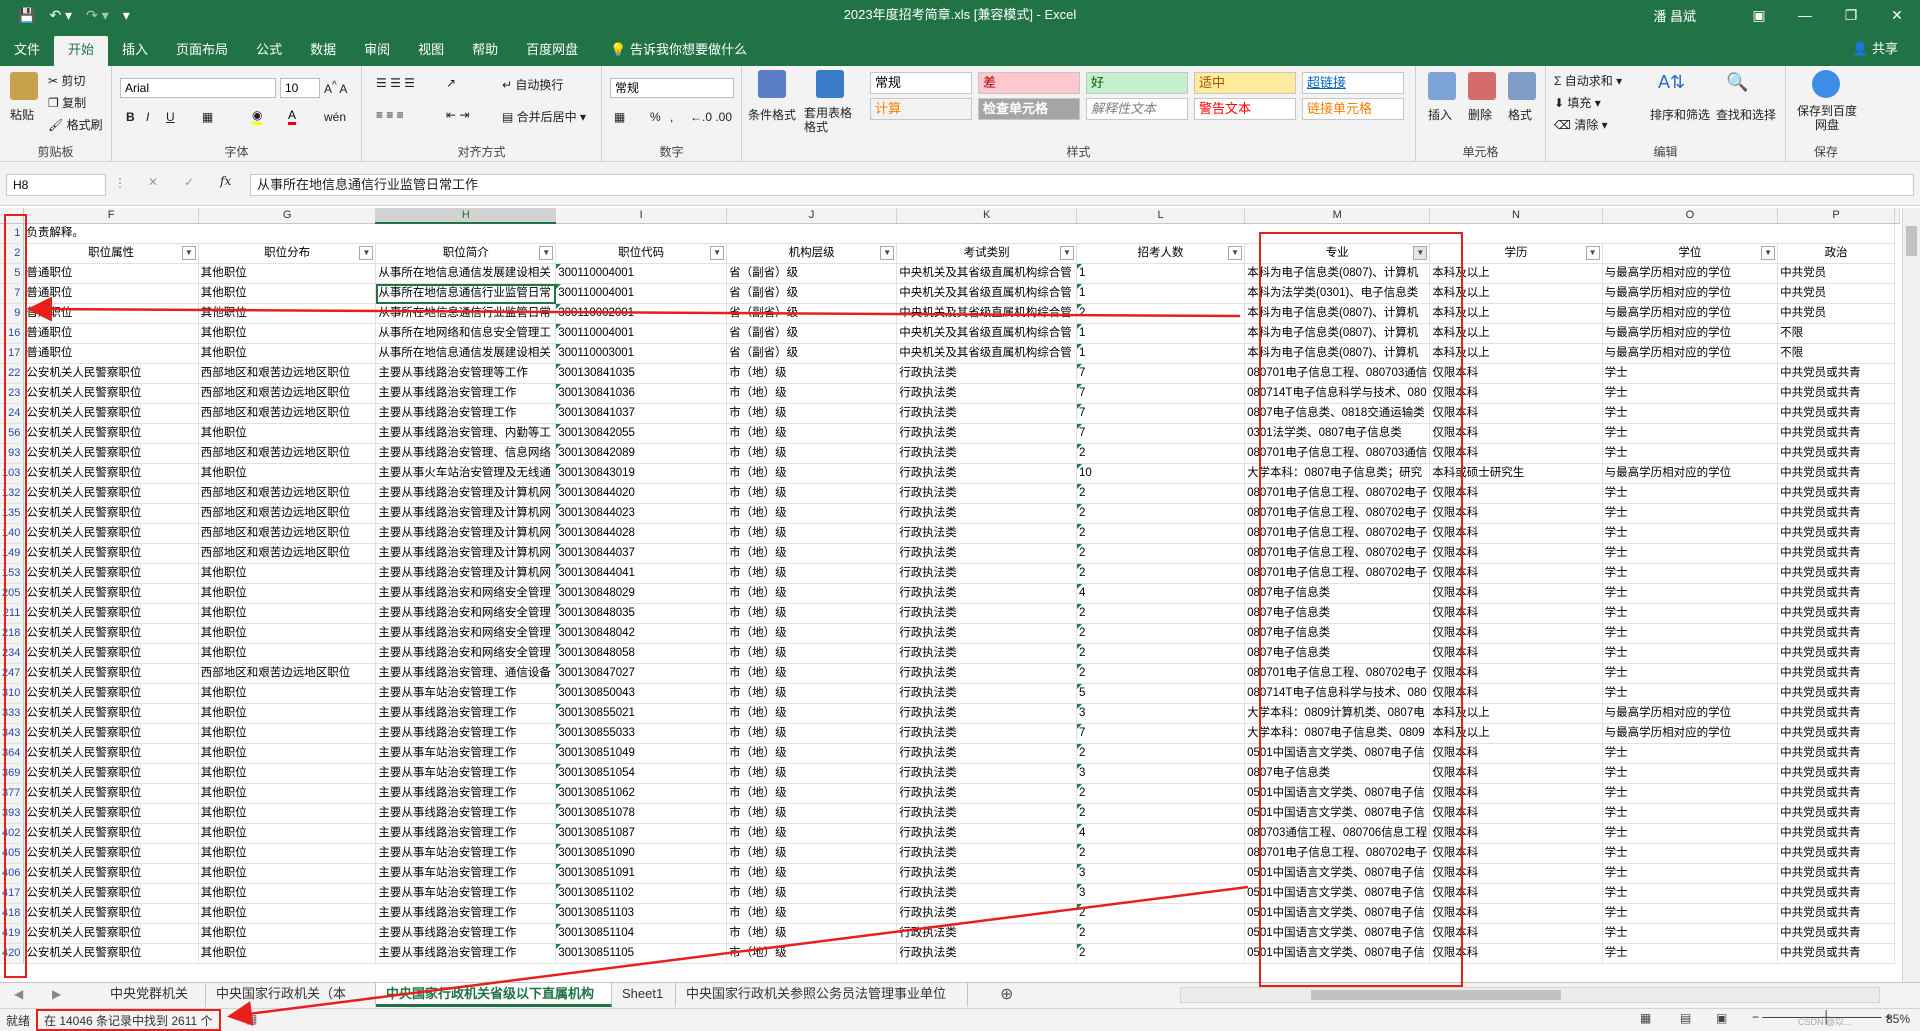 This screenshot has width=1920, height=1031. I want to click on table-cell: 西部地区和艰苦边远地区职位, so click(287, 373).